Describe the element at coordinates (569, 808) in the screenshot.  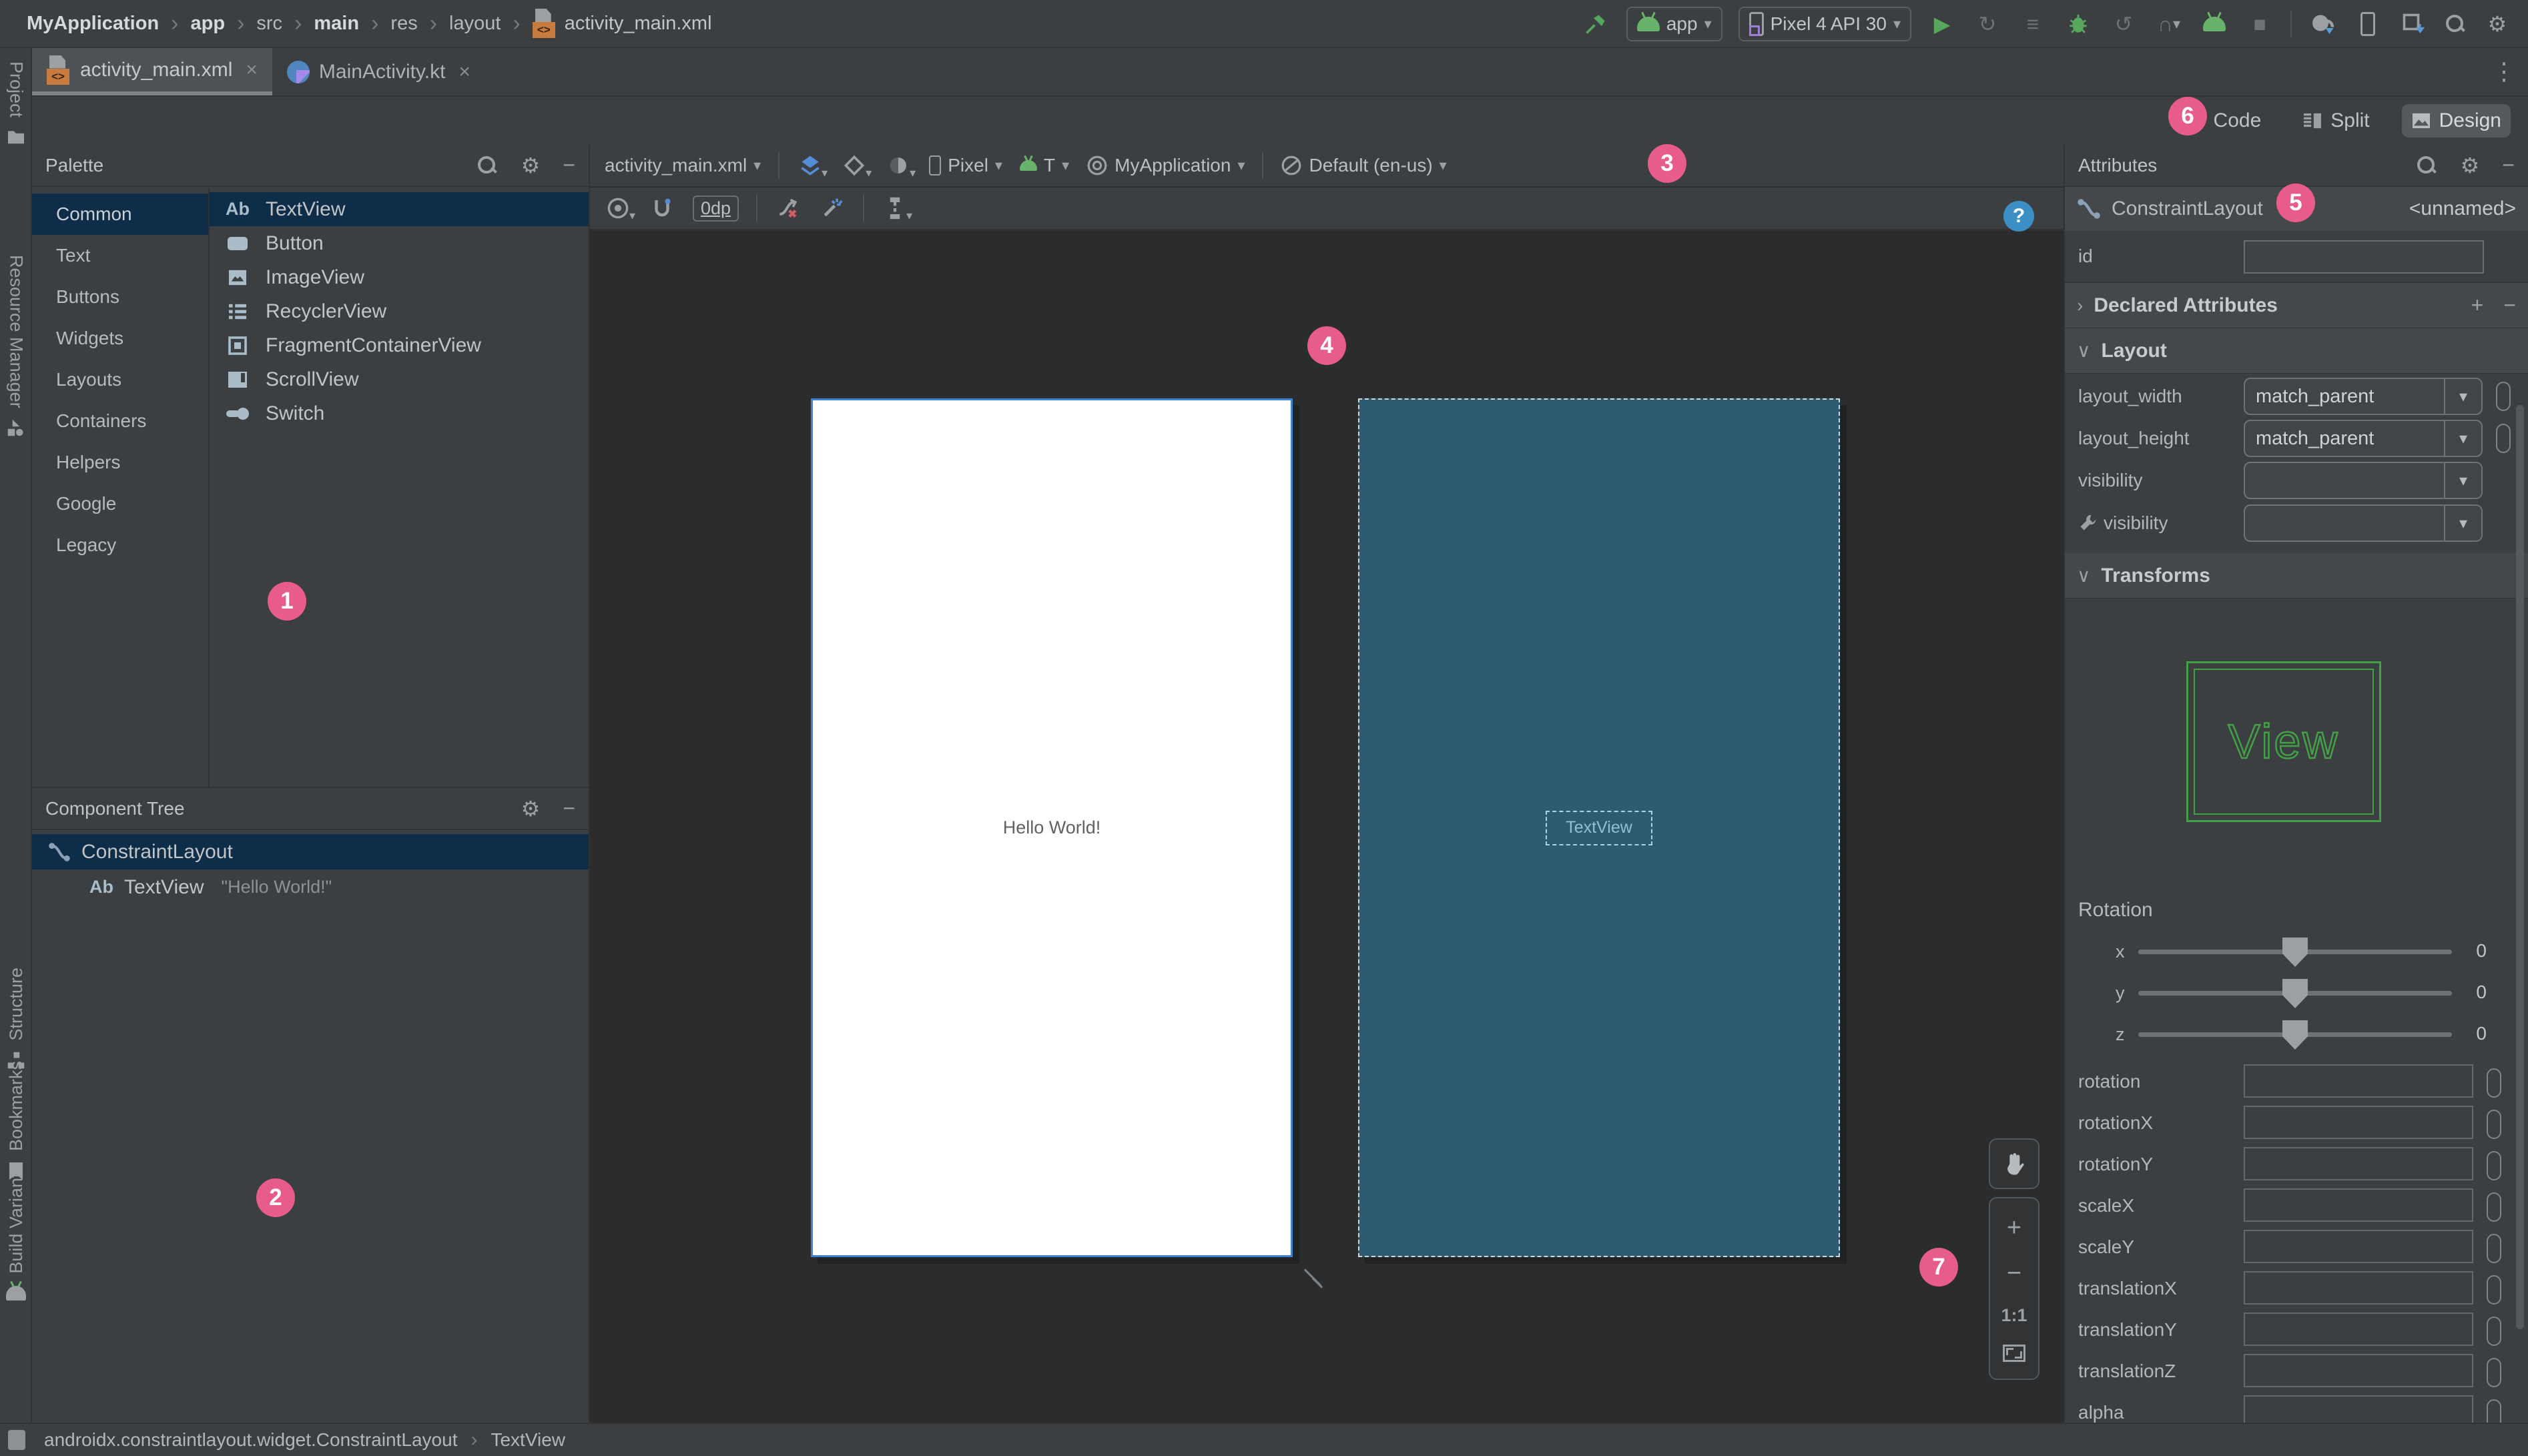
I see `hide-panel-icon: −` at that location.